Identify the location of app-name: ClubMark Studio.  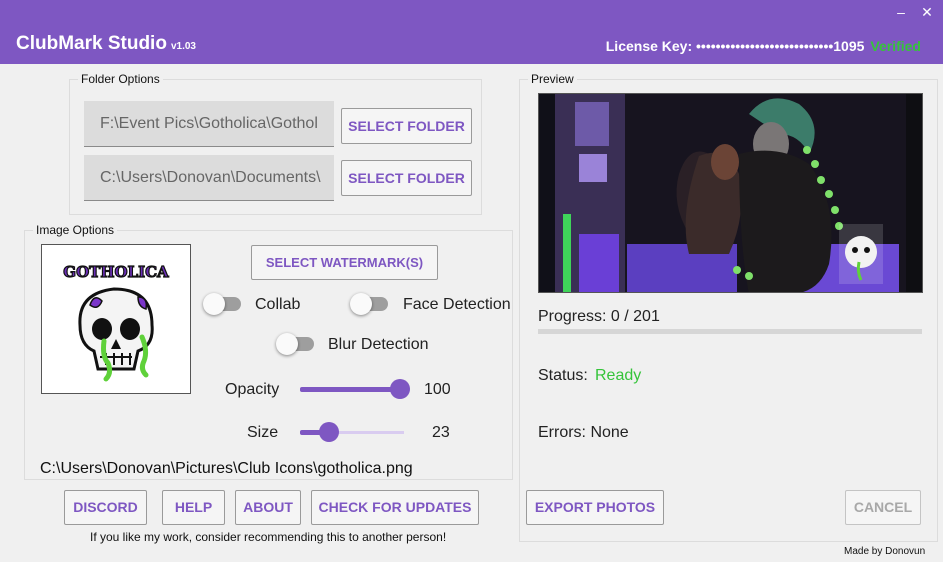
(91, 43).